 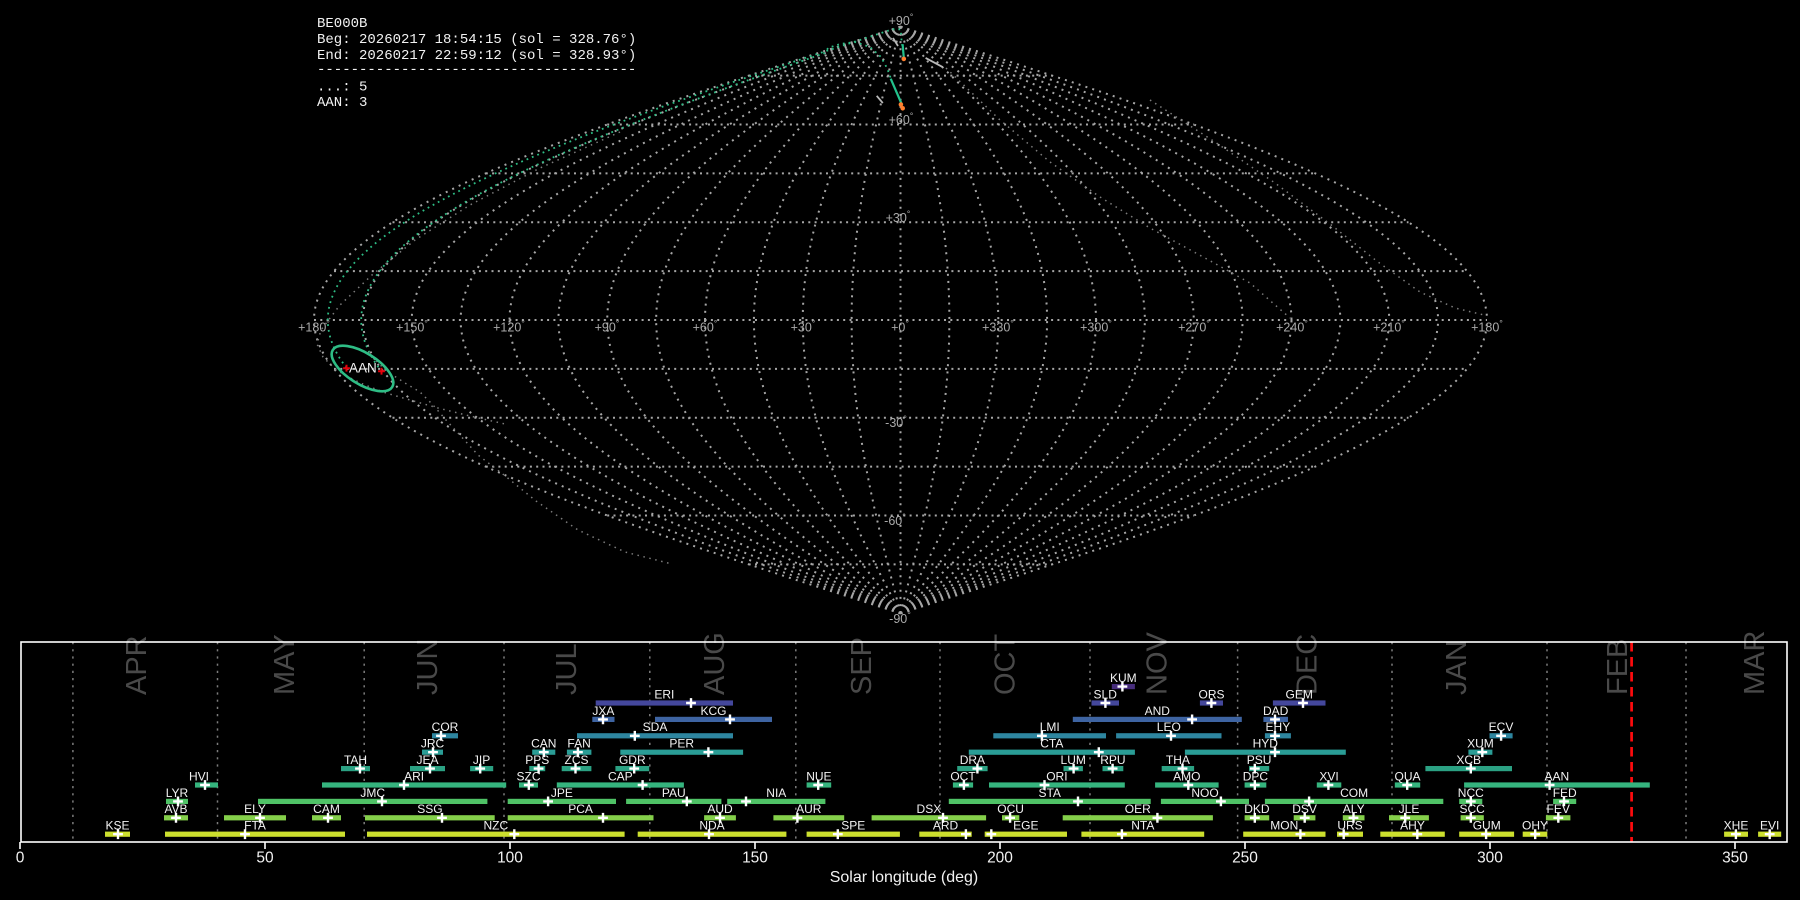 I want to click on svg-text: PSU, so click(x=1259, y=760).